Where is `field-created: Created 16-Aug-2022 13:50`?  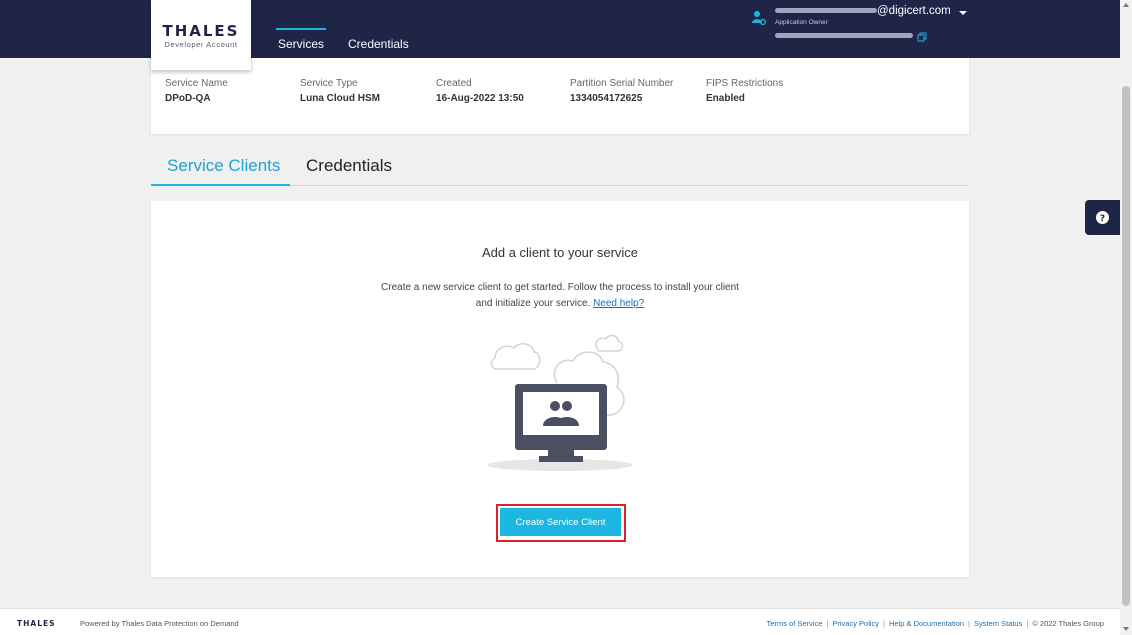
field-created: Created 16-Aug-2022 13:50 is located at coordinates (480, 91).